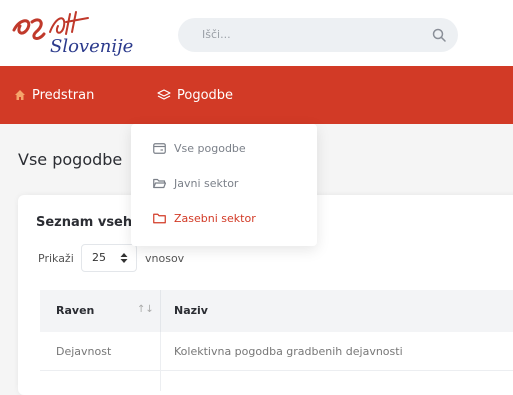  I want to click on table-header: Raven ↑↓ Naziv, so click(276, 311).